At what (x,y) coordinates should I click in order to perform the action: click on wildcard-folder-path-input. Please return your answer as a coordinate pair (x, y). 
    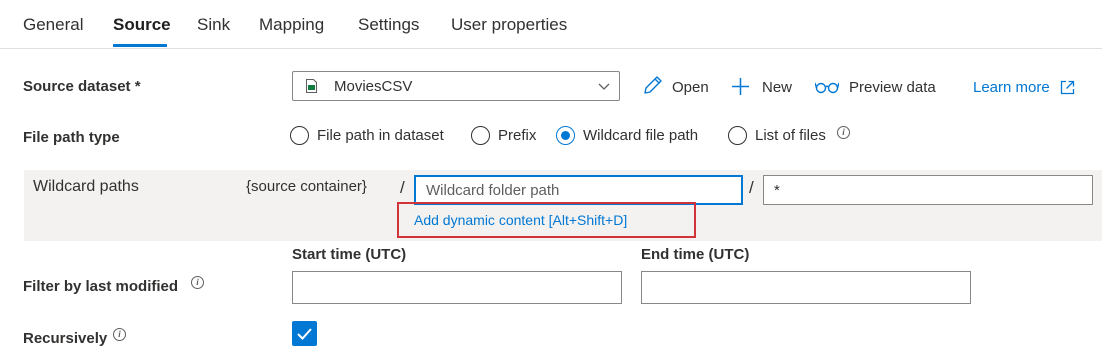
    Looking at the image, I should click on (578, 190).